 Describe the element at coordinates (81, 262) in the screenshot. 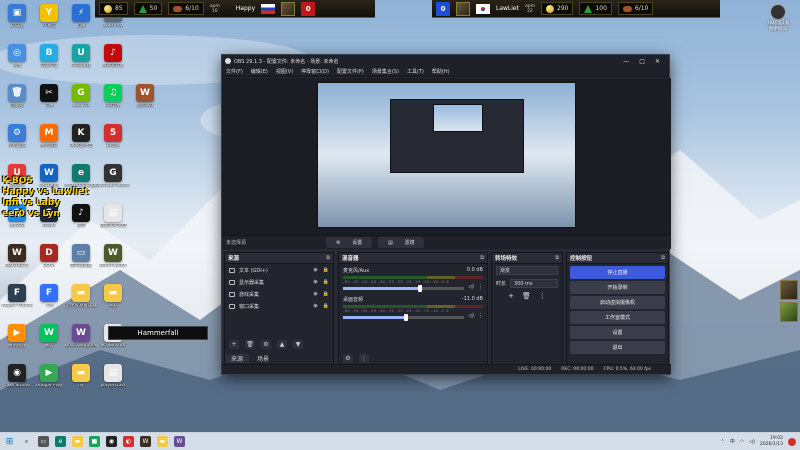

I see `desktop-icon: ▭ 显示器设置` at that location.